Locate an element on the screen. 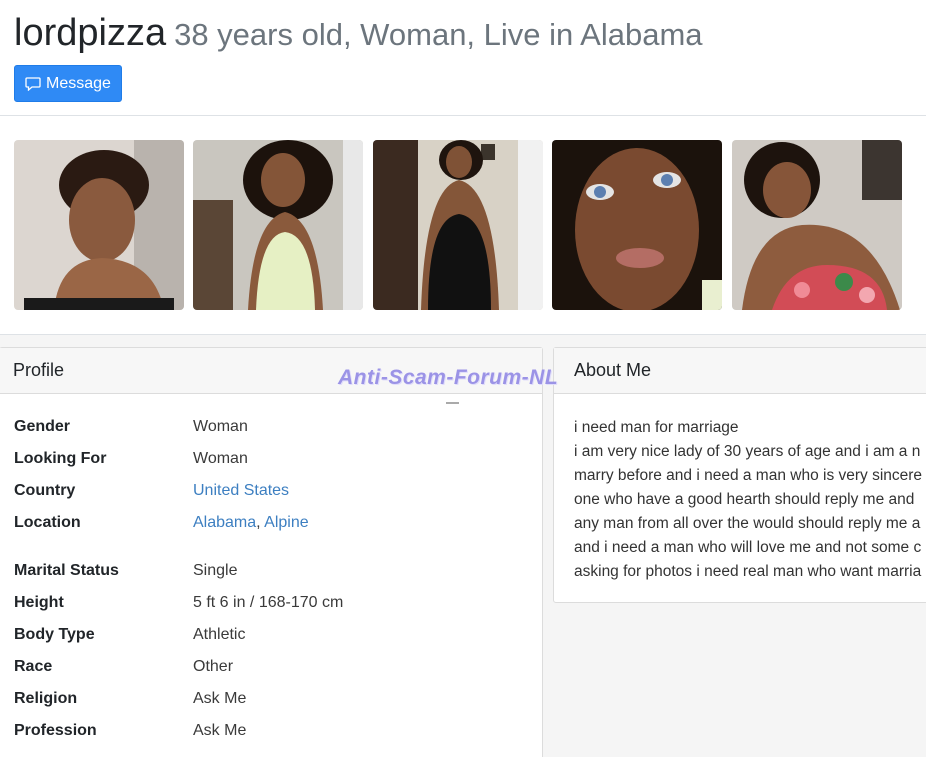  city-link: Alpine is located at coordinates (286, 522).